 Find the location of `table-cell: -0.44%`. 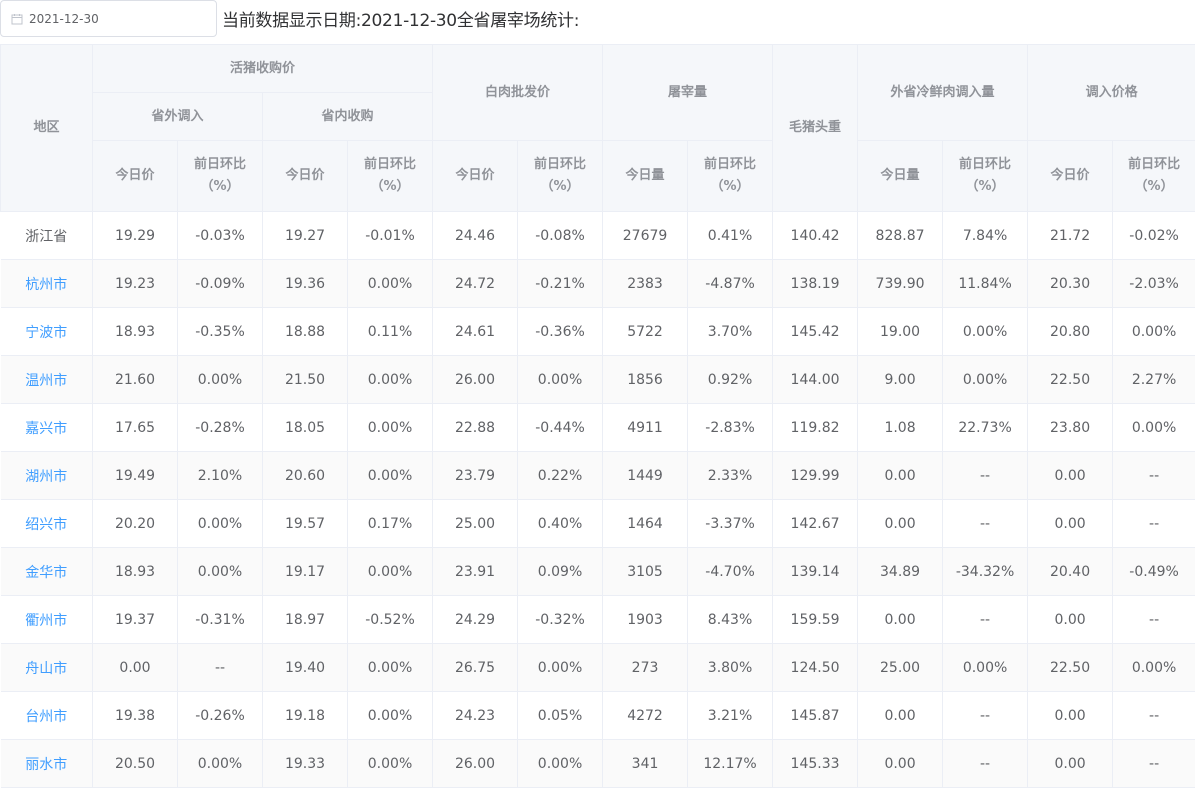

table-cell: -0.44% is located at coordinates (560, 428).